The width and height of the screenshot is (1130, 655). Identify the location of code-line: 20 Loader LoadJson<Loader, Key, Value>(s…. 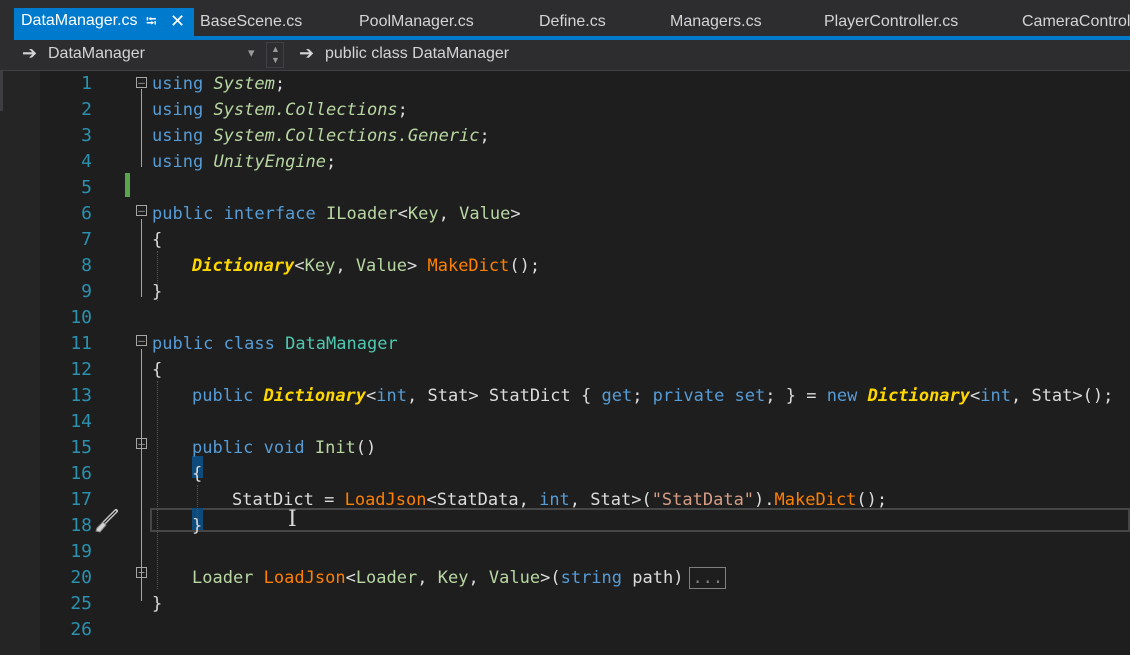
(585, 578).